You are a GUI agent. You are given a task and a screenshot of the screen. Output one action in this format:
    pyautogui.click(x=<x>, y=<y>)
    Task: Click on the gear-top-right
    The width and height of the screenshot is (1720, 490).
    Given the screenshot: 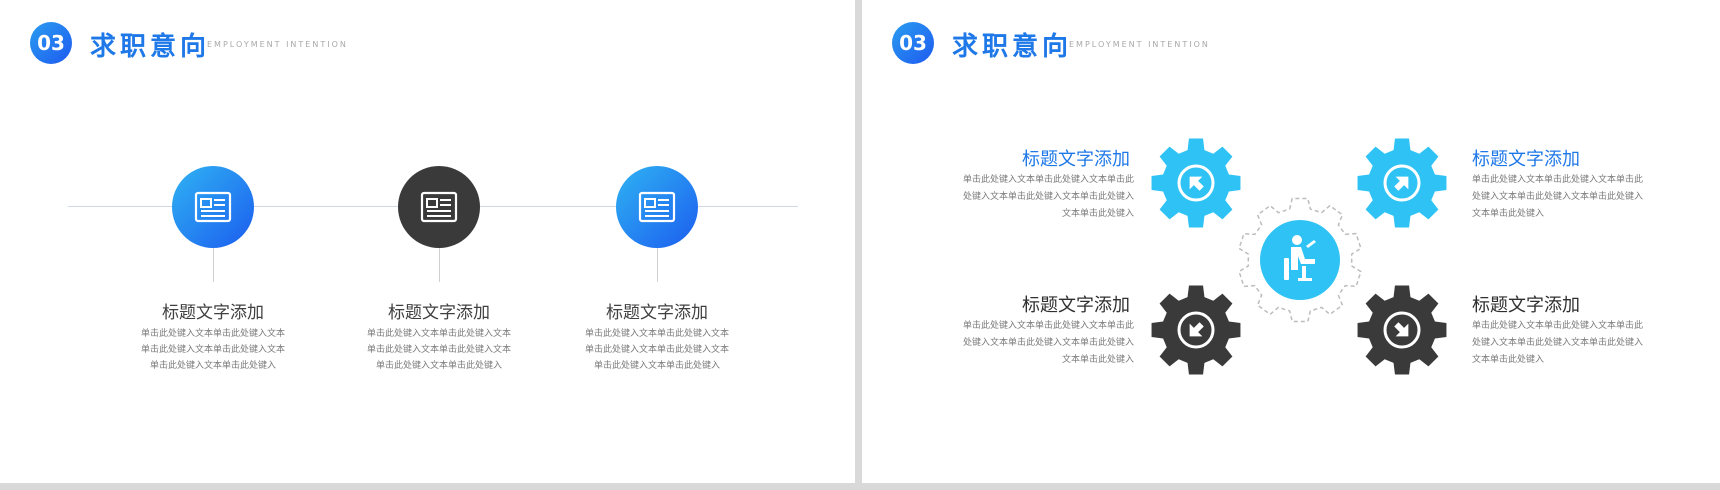 What is the action you would take?
    pyautogui.click(x=1402, y=183)
    